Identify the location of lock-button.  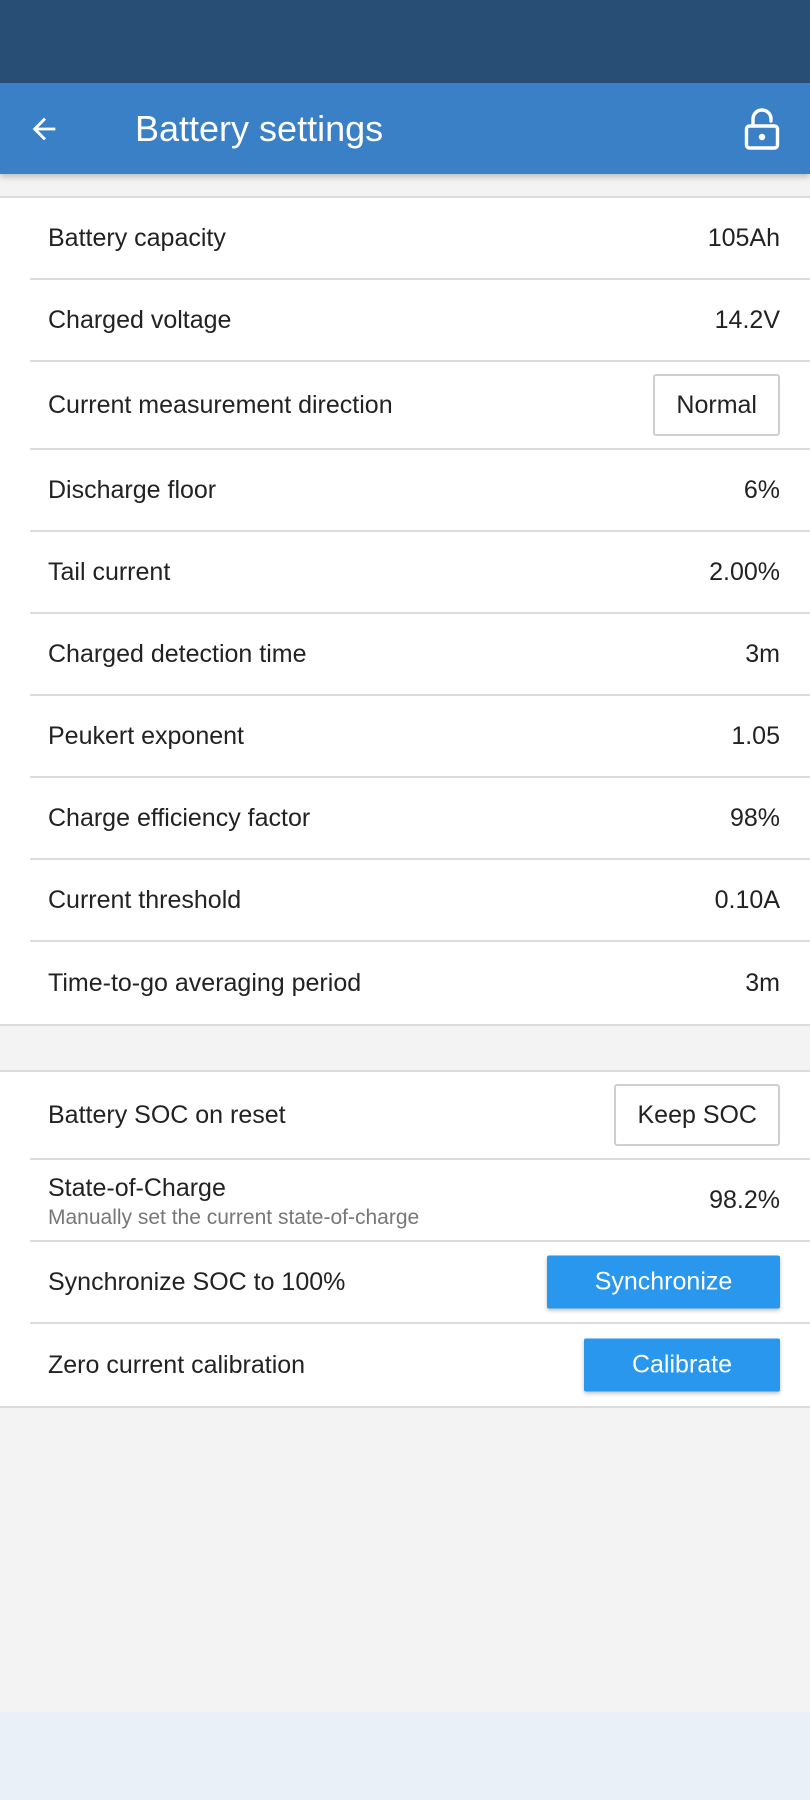
(762, 129).